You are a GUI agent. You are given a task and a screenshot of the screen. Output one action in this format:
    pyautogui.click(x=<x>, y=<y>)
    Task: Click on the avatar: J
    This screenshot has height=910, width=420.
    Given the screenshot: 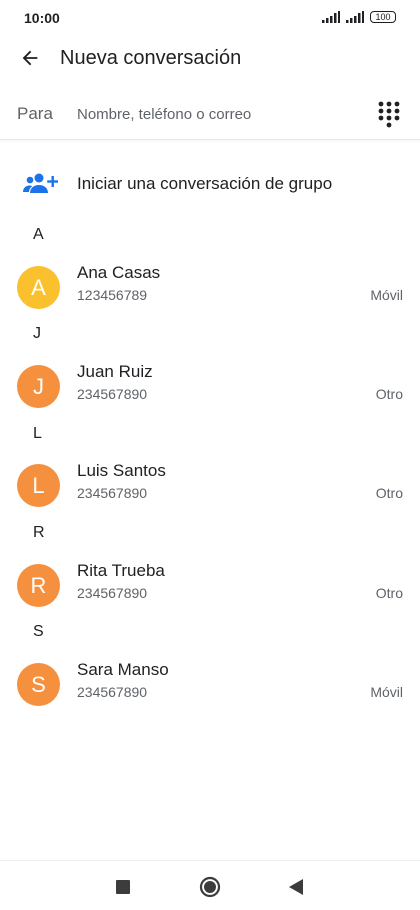 What is the action you would take?
    pyautogui.click(x=38, y=386)
    